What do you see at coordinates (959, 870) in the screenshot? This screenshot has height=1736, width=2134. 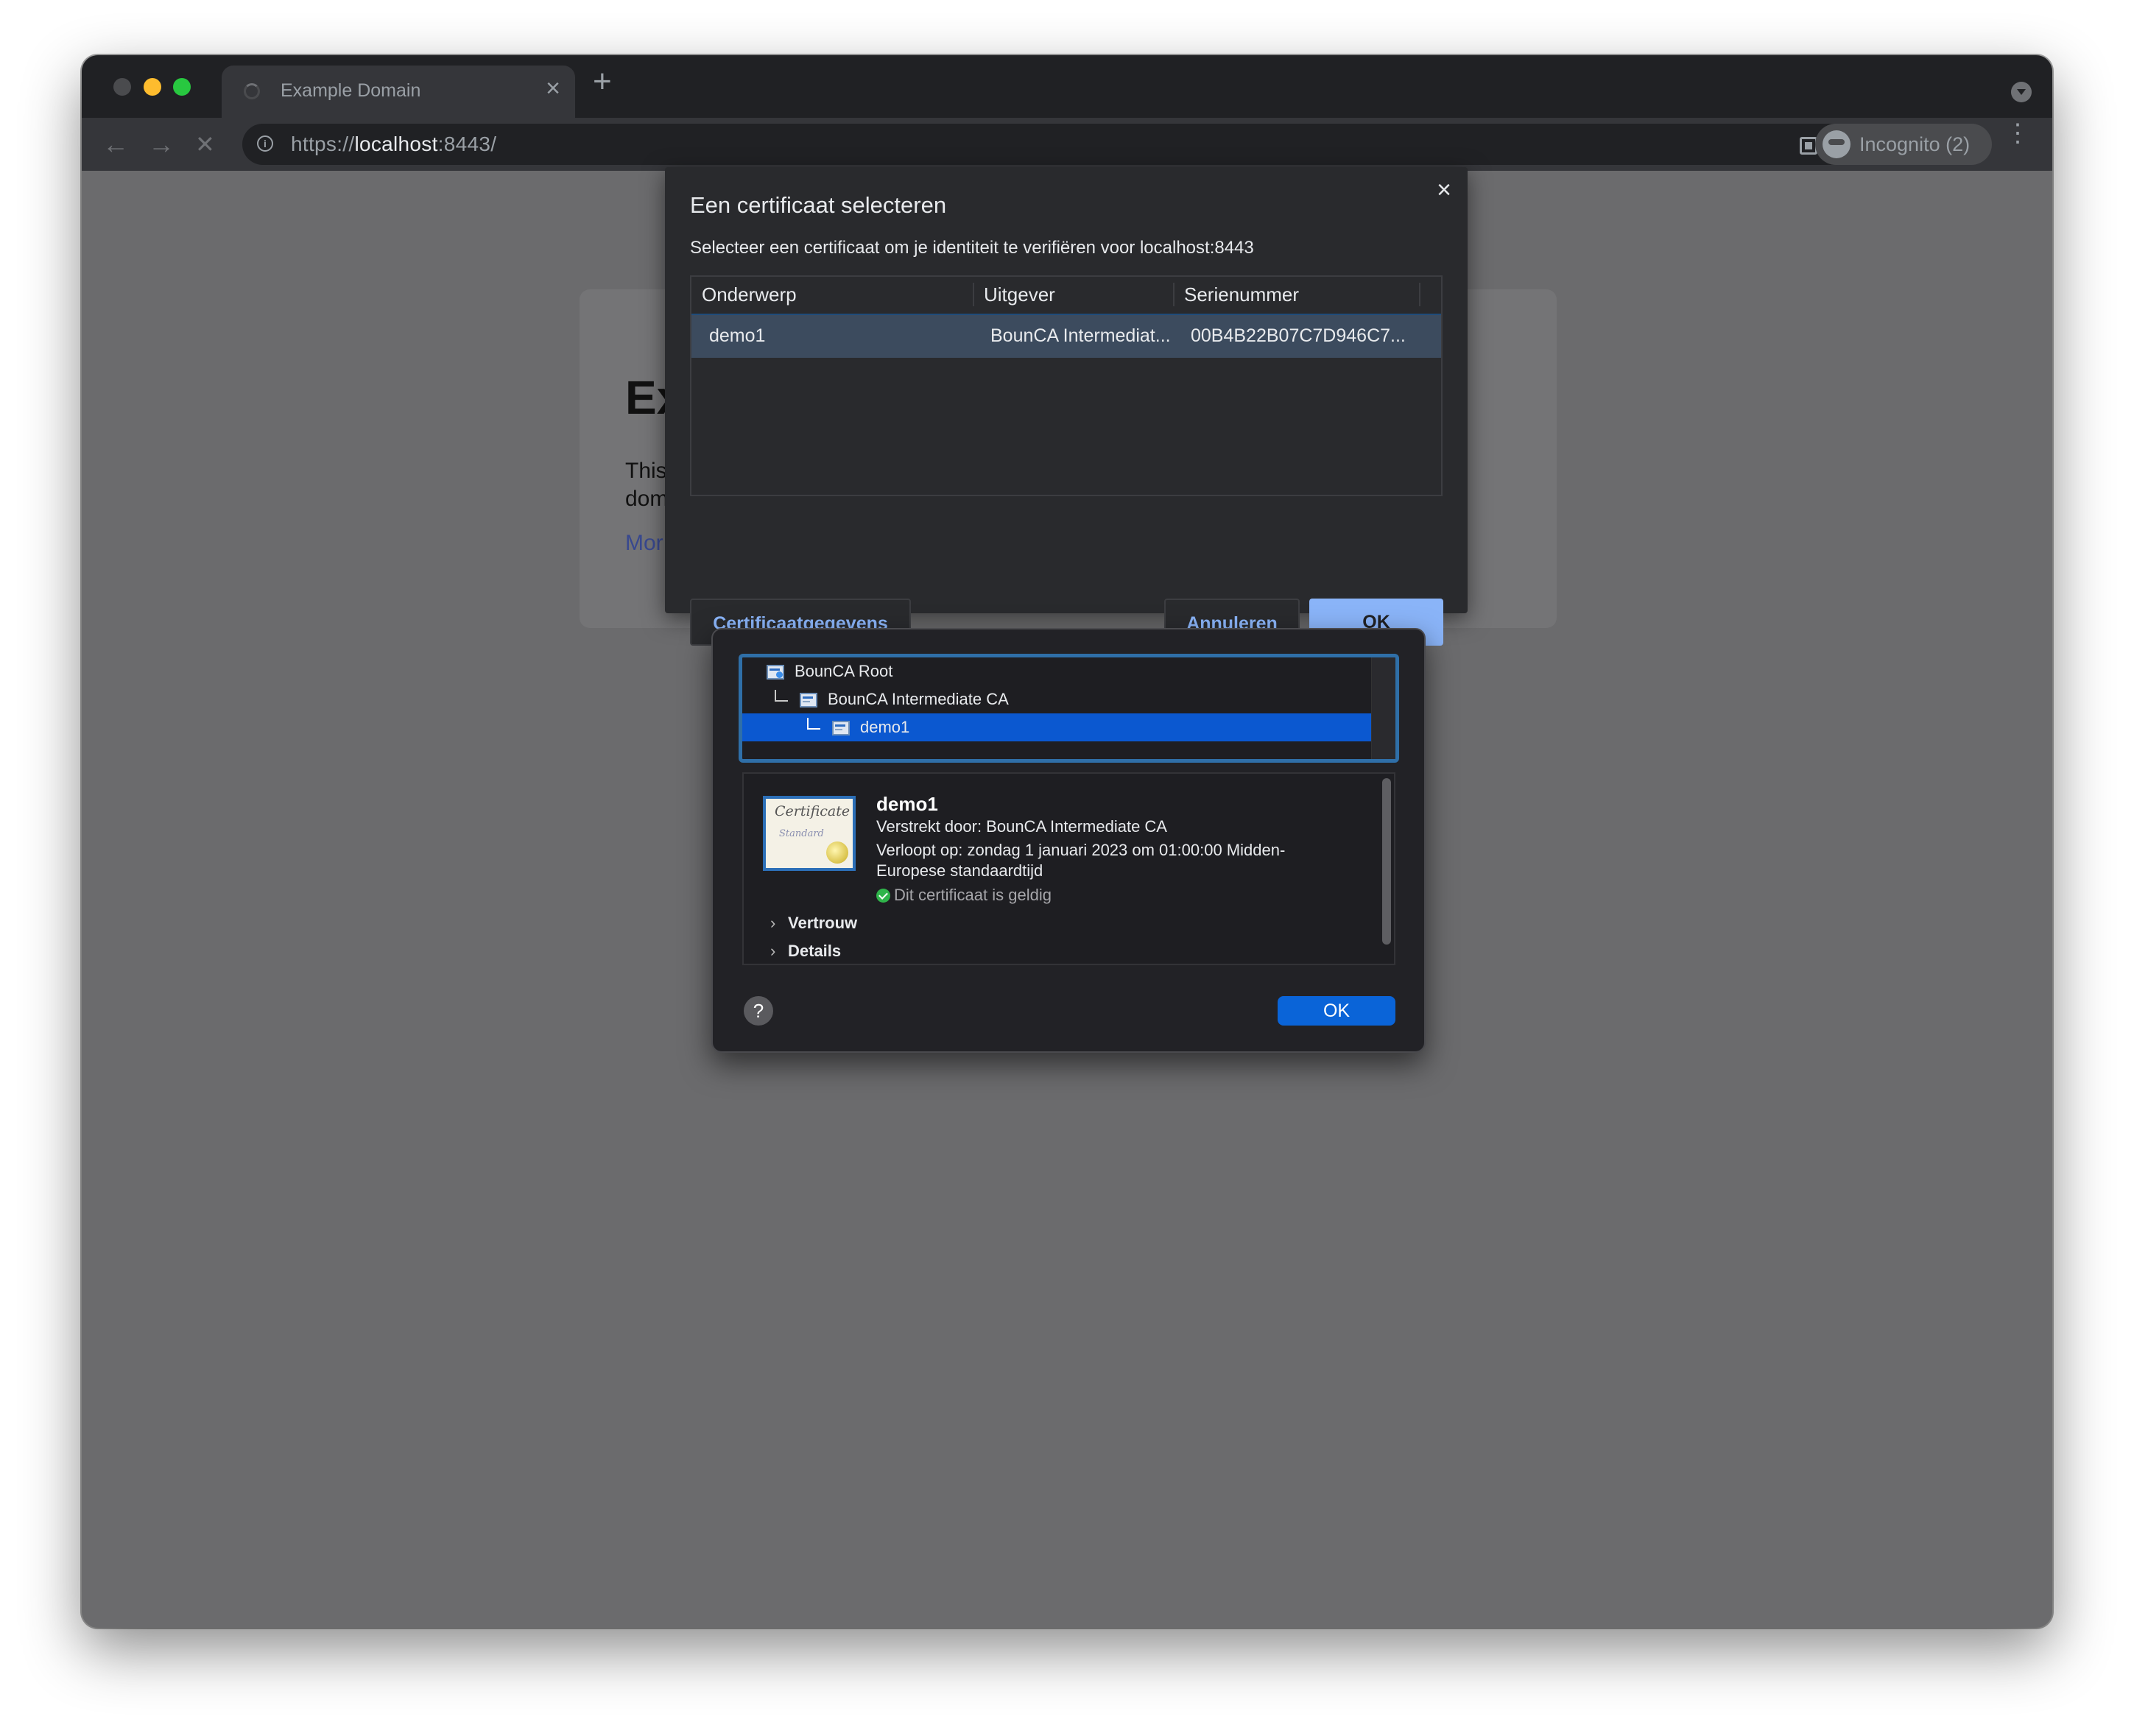 I see `expires-text-line2: Europese standaardtijd` at bounding box center [959, 870].